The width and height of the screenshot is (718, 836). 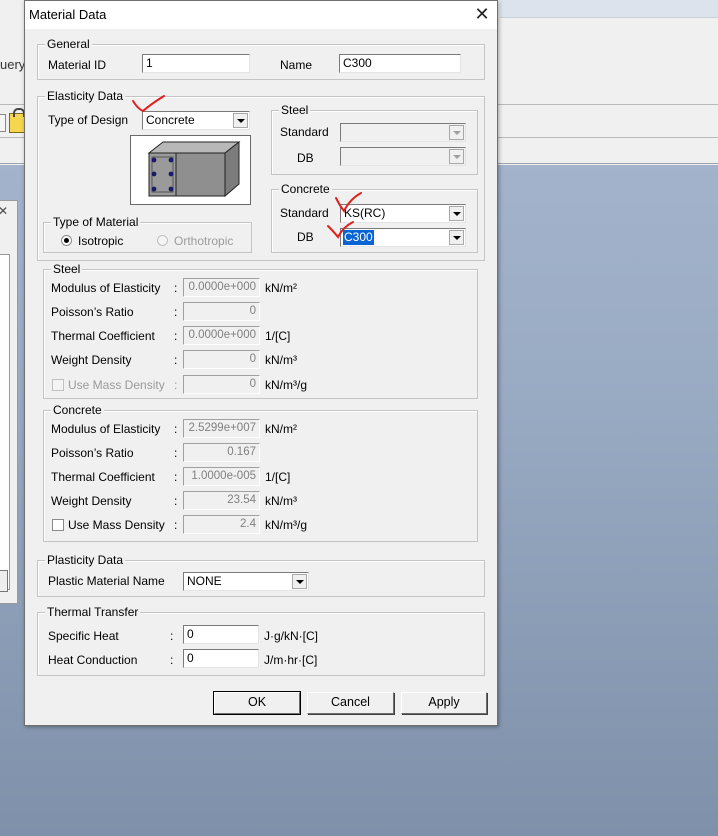 I want to click on specific-heat-unit: J·g/kN·[C], so click(x=291, y=636).